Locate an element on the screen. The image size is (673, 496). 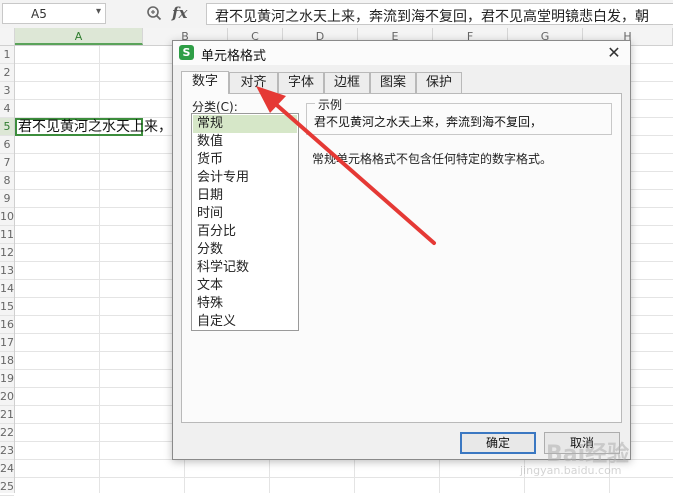
row-header-5: 5 is located at coordinates (7, 127).